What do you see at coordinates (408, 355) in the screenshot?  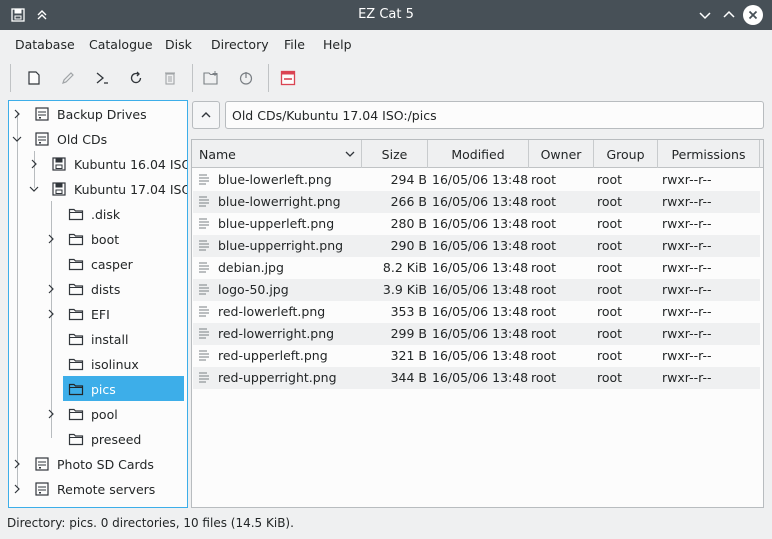 I see `cell-size: 321 B` at bounding box center [408, 355].